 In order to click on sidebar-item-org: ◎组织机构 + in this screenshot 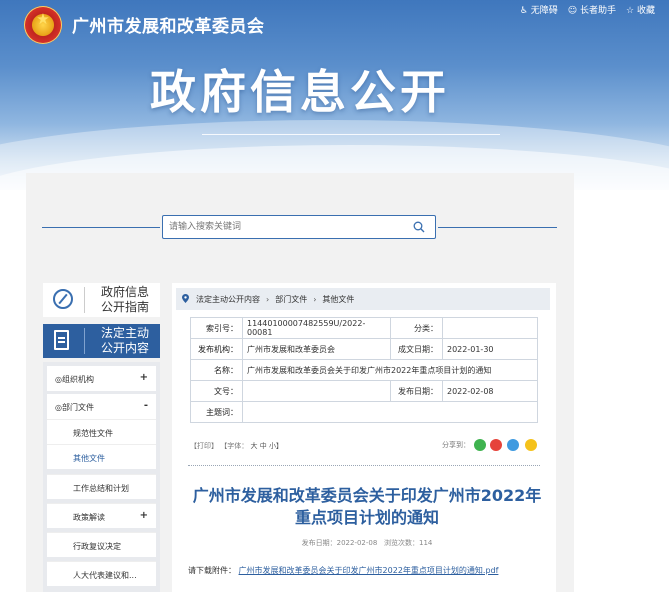, I will do `click(101, 378)`.